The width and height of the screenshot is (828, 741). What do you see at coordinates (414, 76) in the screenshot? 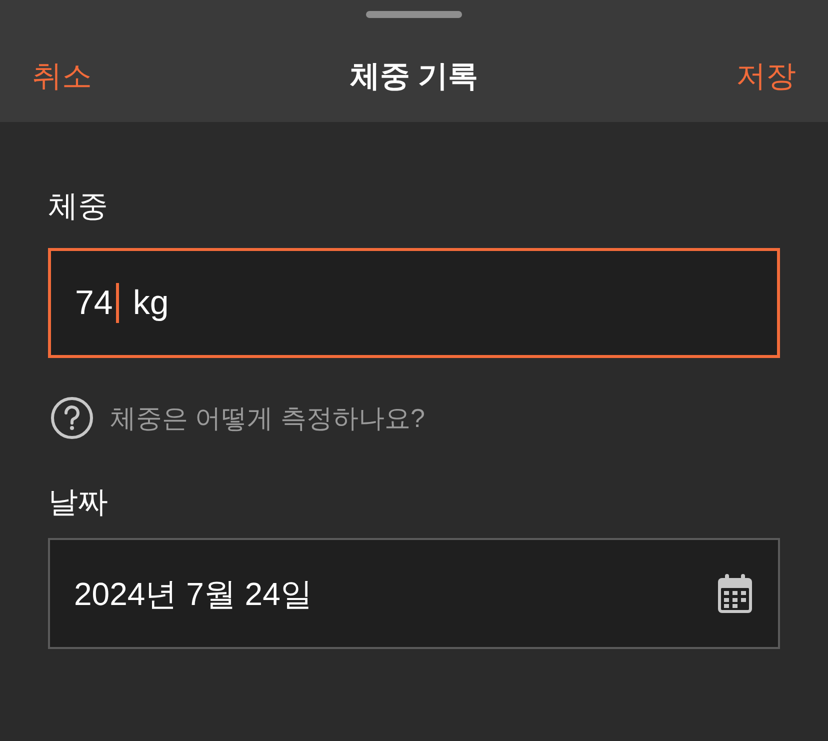
I see `sheet-title: 체중 기록` at bounding box center [414, 76].